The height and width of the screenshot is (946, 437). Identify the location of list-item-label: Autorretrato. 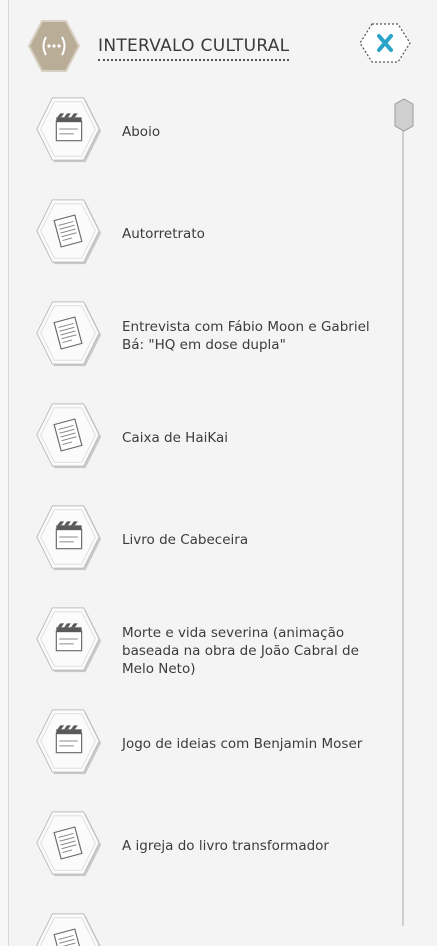
(163, 234).